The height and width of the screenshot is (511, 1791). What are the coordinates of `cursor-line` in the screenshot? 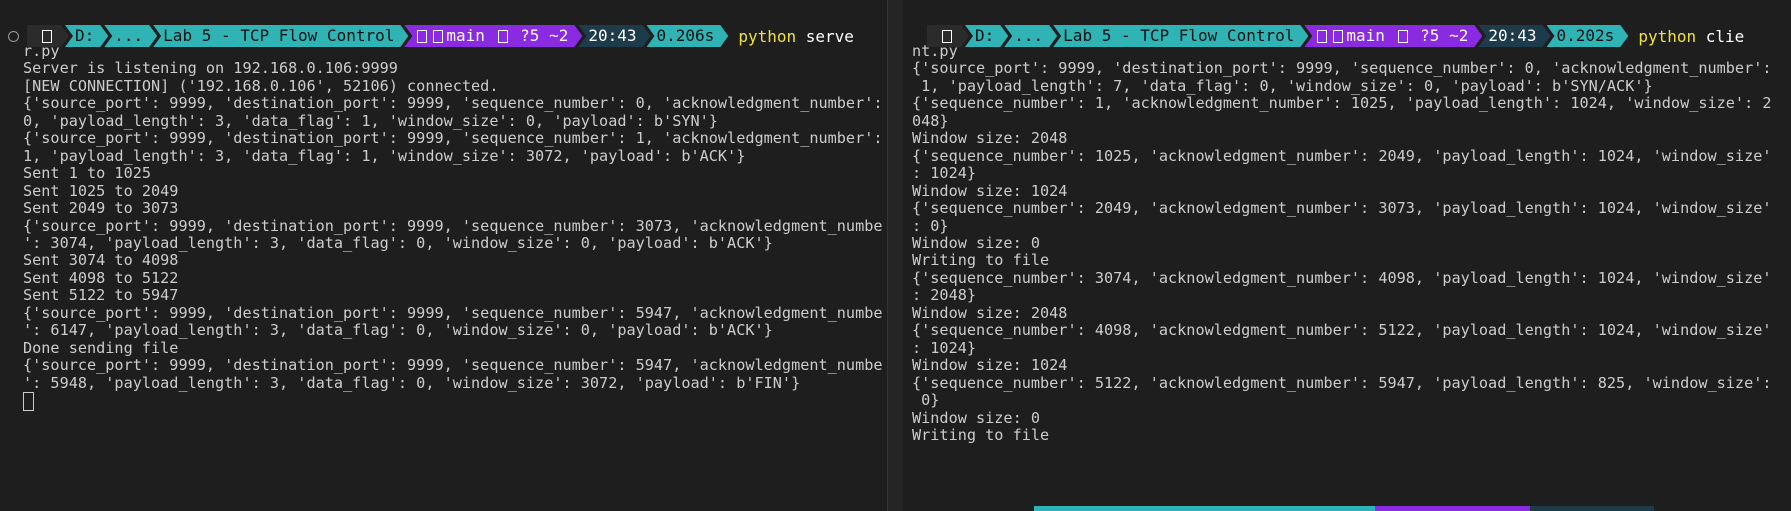 It's located at (451, 402).